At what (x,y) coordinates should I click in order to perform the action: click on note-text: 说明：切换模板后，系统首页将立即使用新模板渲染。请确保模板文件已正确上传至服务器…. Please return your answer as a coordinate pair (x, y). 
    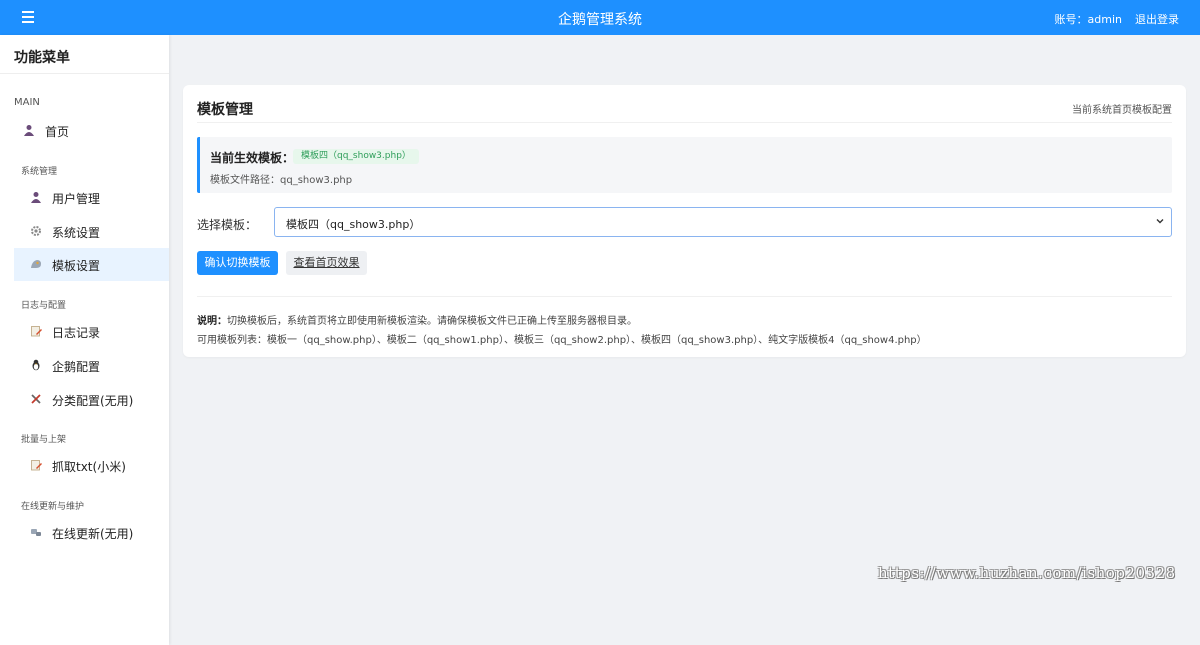
    Looking at the image, I should click on (417, 319).